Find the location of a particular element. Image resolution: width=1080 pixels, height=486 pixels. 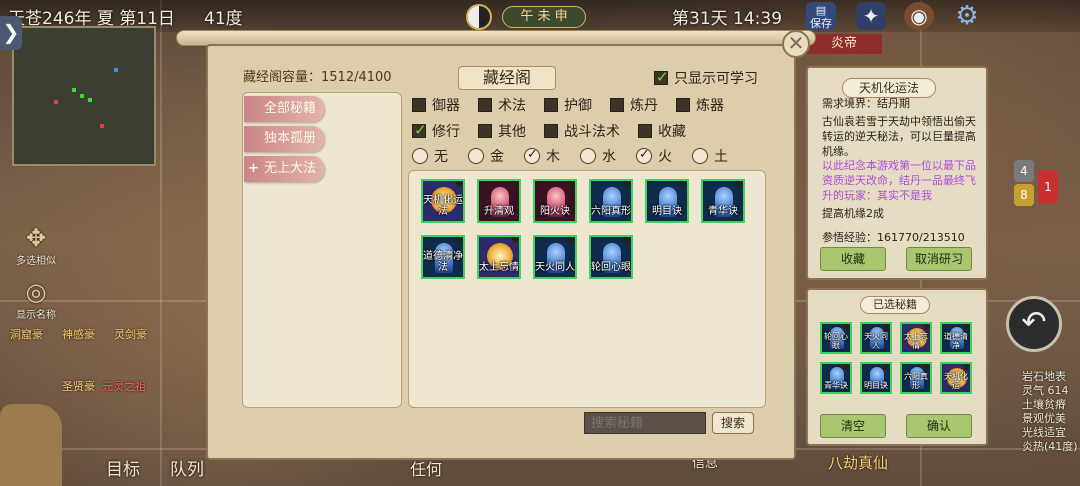

tab-supreme-arts: + 无上大法 is located at coordinates (284, 169).